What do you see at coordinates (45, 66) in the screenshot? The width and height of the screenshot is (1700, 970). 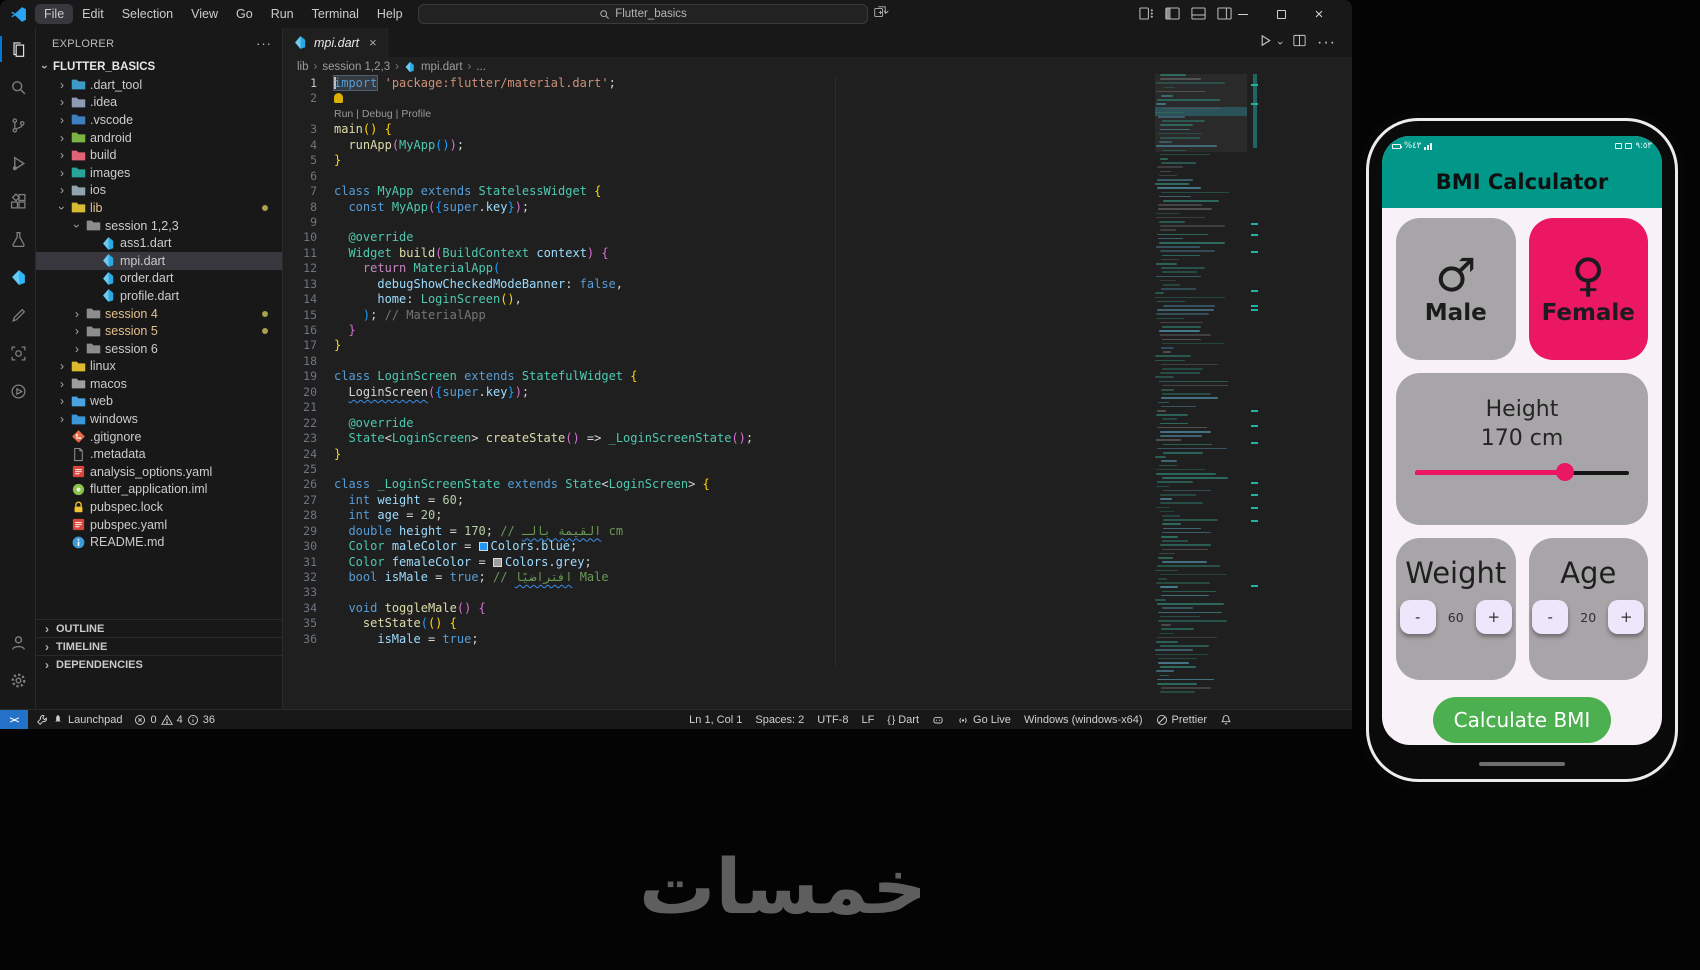 I see `chevron-down-icon: ›` at bounding box center [45, 66].